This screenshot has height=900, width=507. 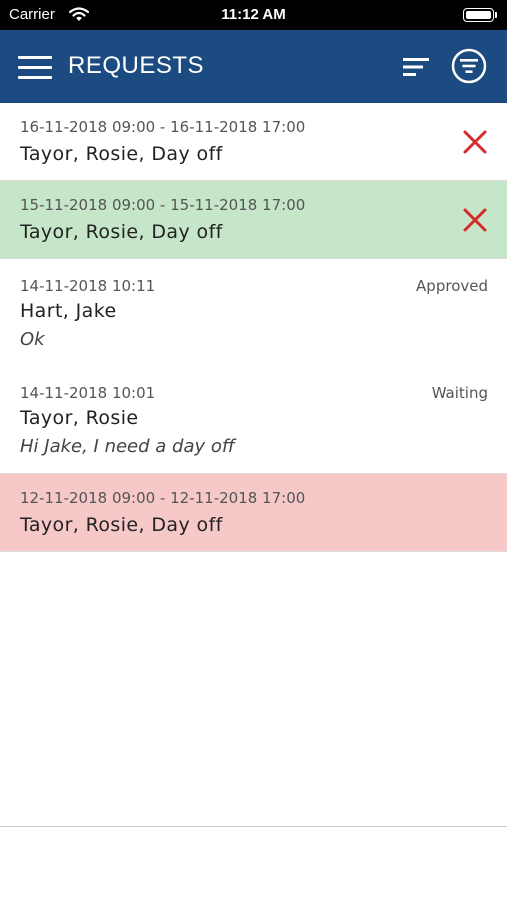 I want to click on app-header: REQUESTS, so click(x=253, y=66).